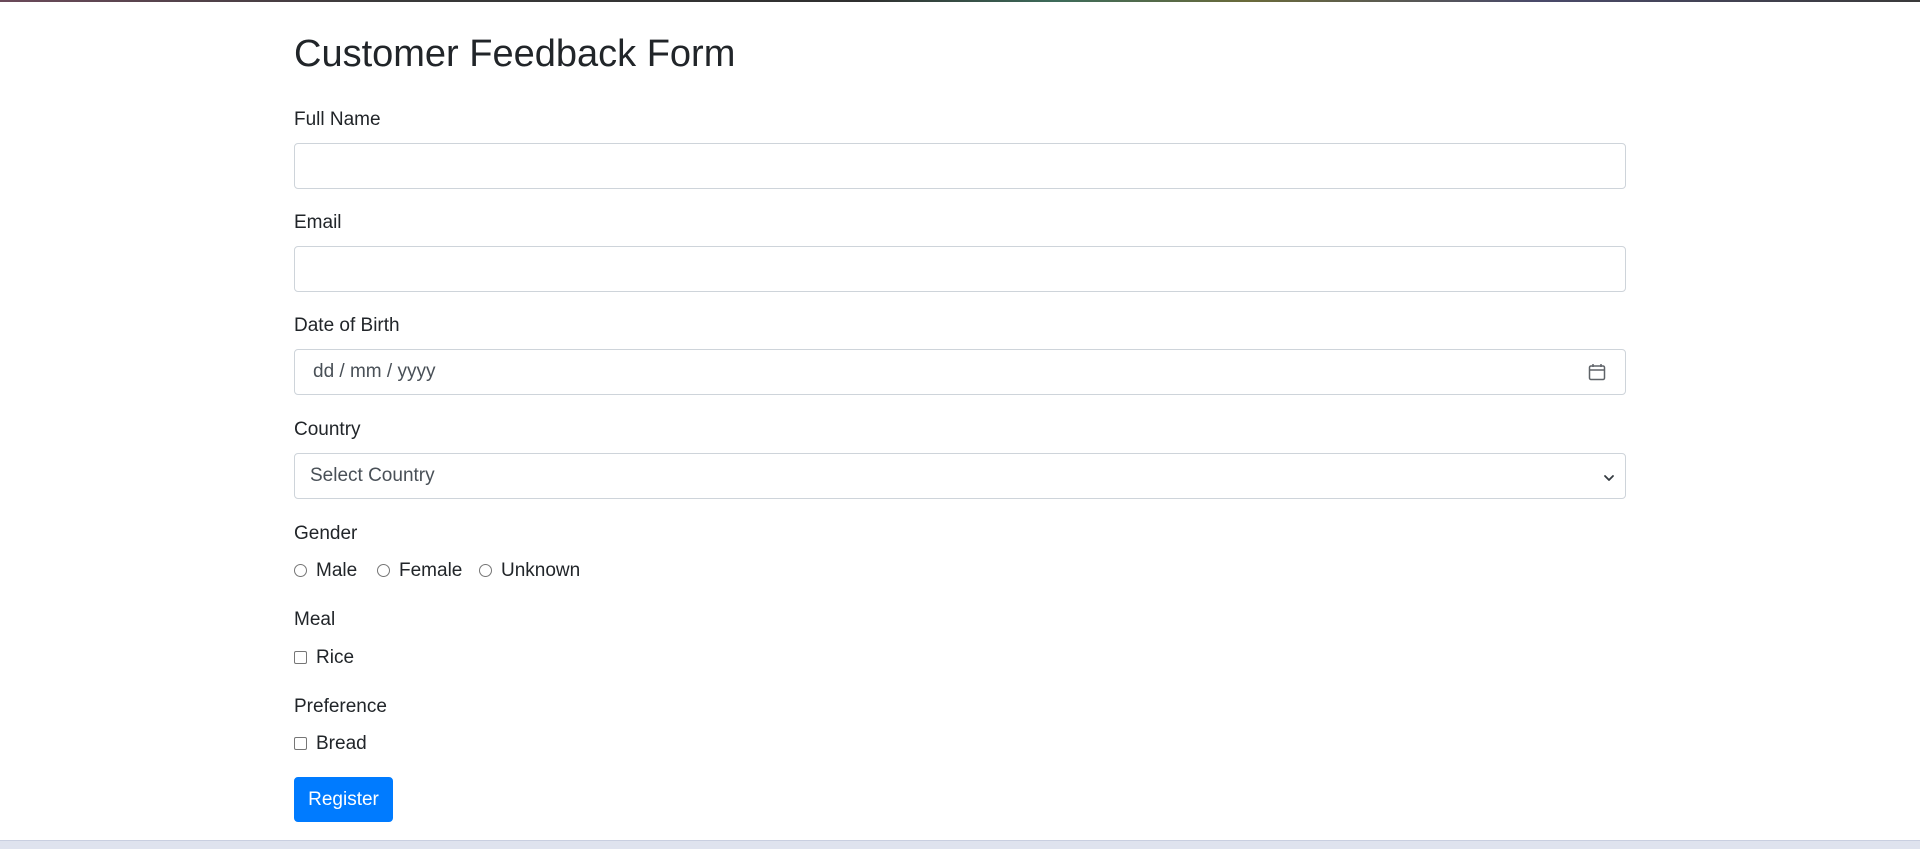 The width and height of the screenshot is (1920, 849). I want to click on preference-checkbox-bread, so click(300, 743).